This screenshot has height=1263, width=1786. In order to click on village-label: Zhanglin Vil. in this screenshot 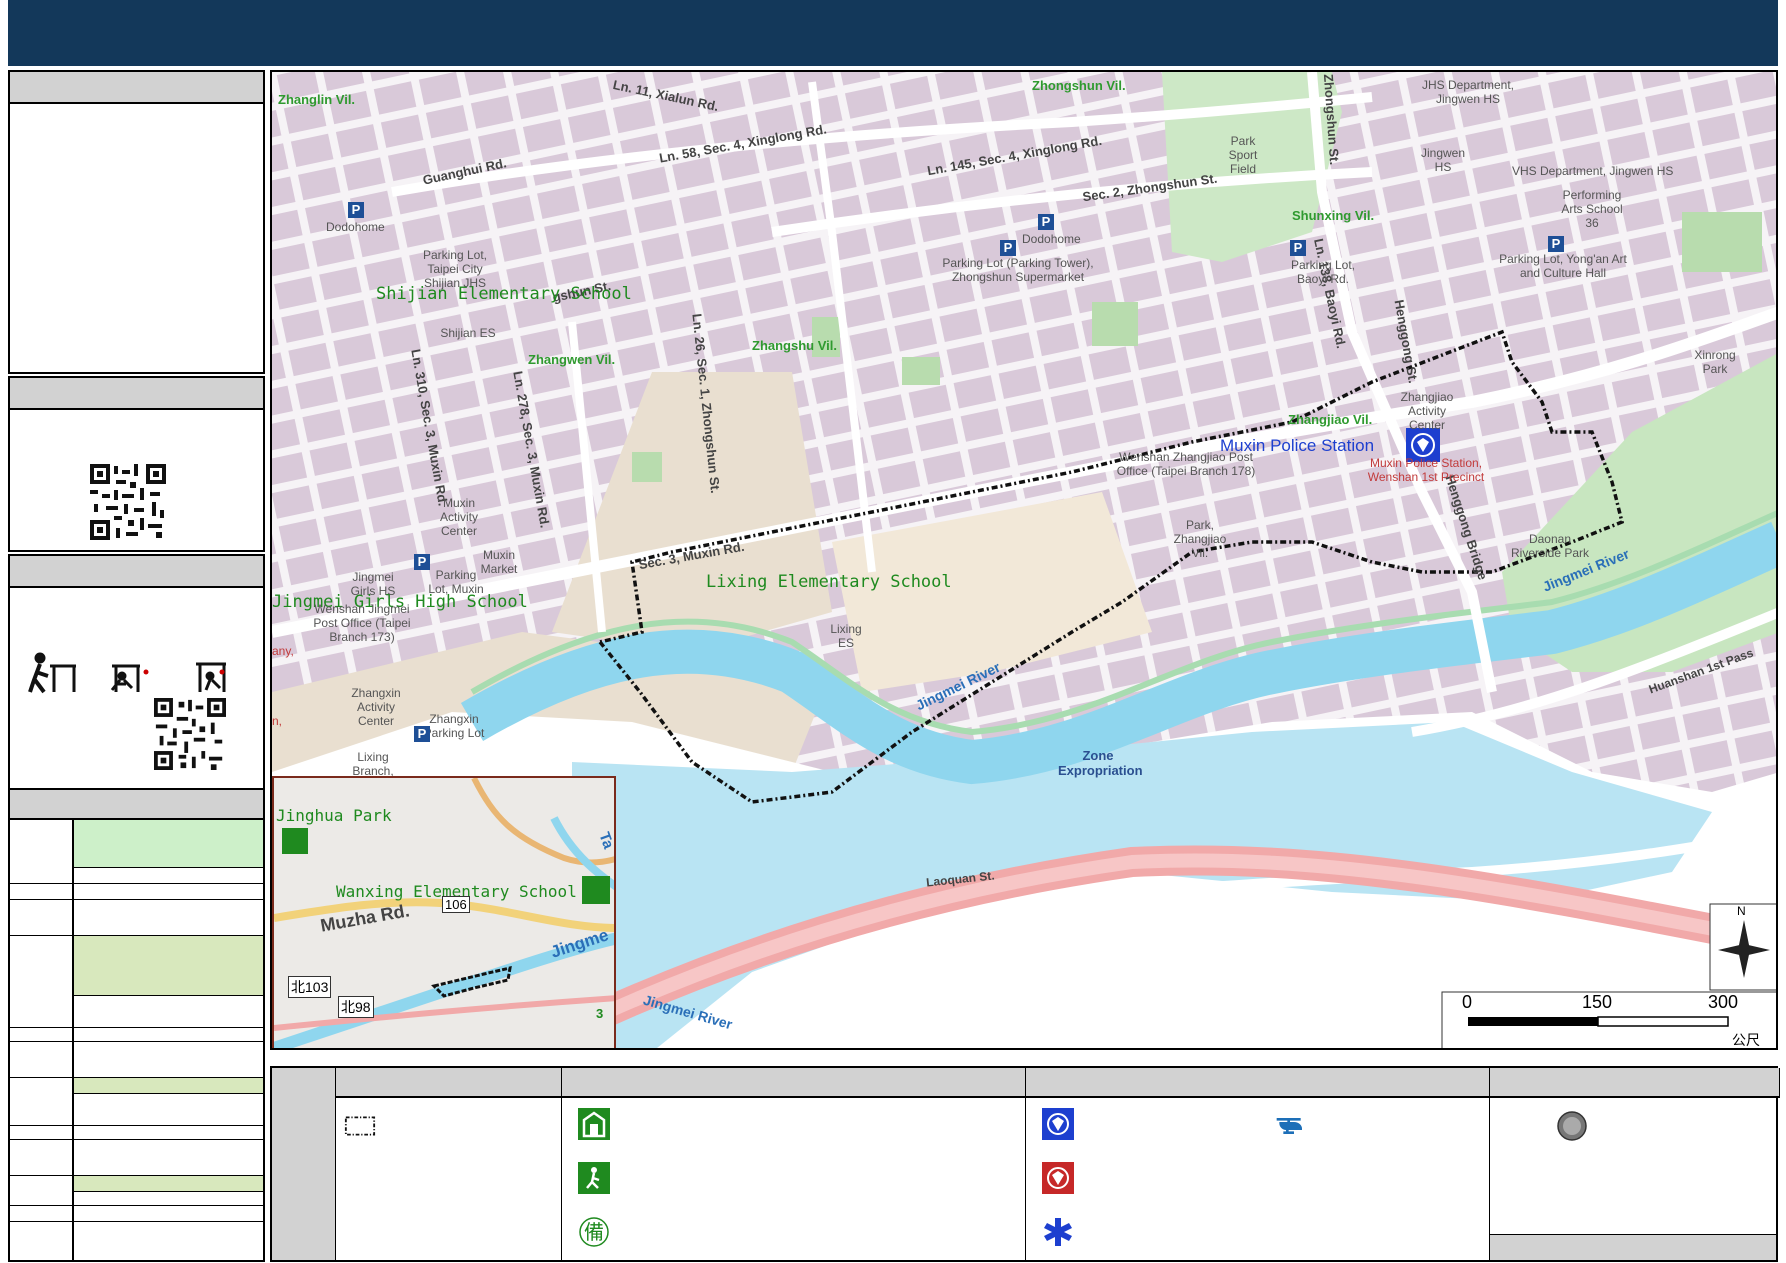, I will do `click(317, 99)`.